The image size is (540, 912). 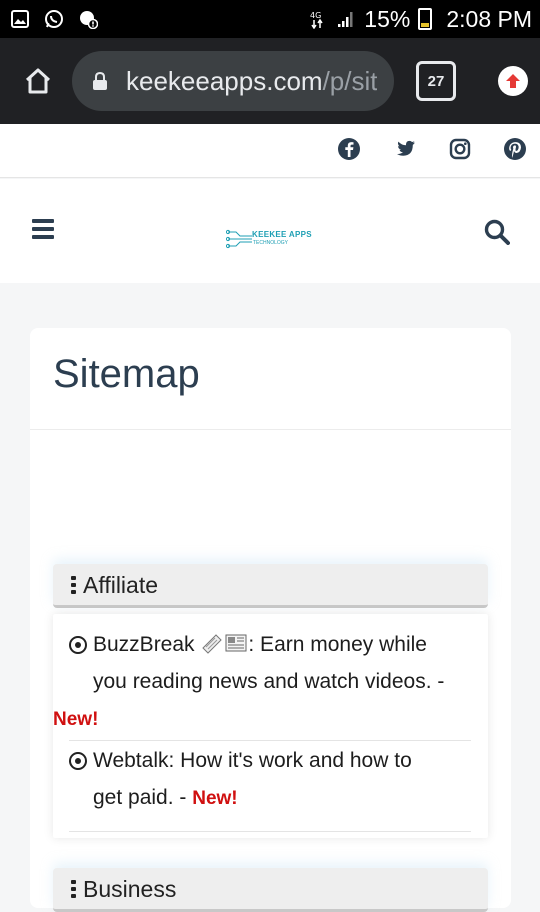 What do you see at coordinates (515, 149) in the screenshot?
I see `pinterest-icon` at bounding box center [515, 149].